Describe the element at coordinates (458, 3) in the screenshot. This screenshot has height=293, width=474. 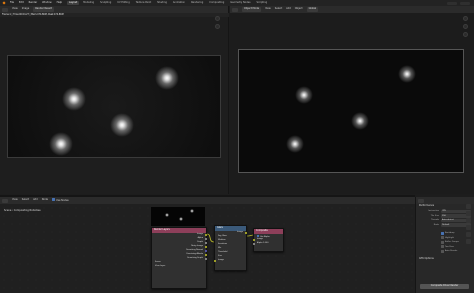
I see `scene-selectors` at that location.